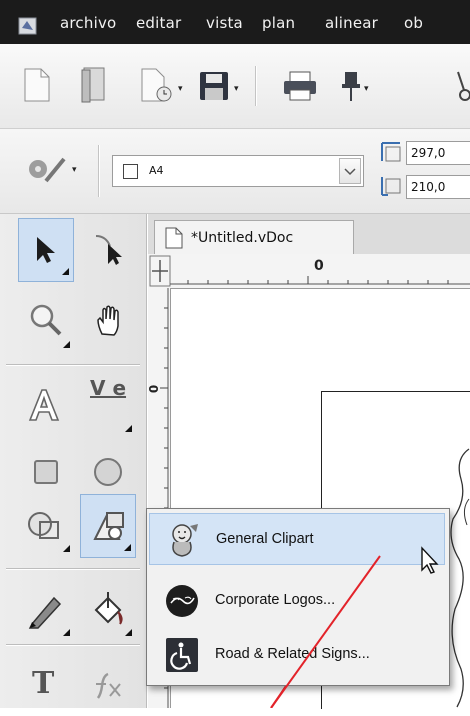 The image size is (470, 716). I want to click on node-edit-tool, so click(108, 250).